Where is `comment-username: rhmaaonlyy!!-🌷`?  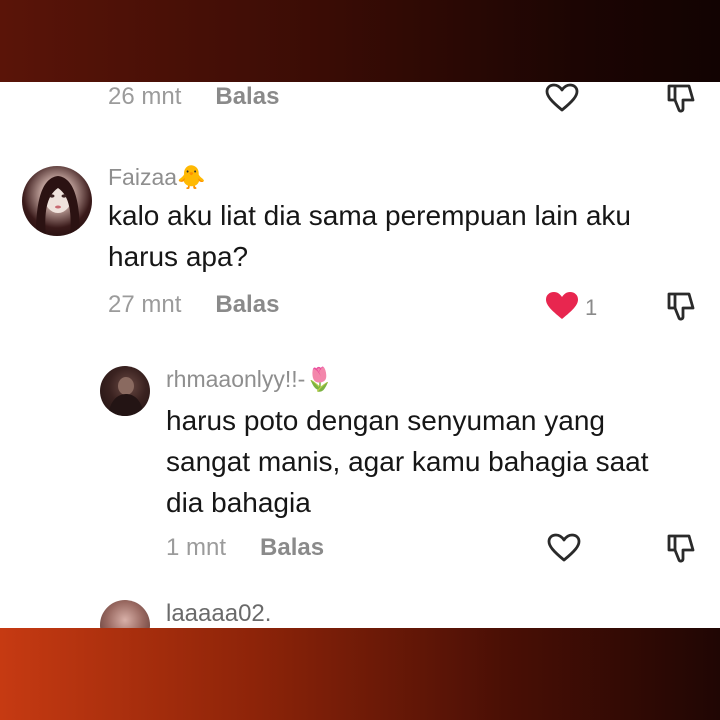
comment-username: rhmaaonlyy!!-🌷 is located at coordinates (250, 379).